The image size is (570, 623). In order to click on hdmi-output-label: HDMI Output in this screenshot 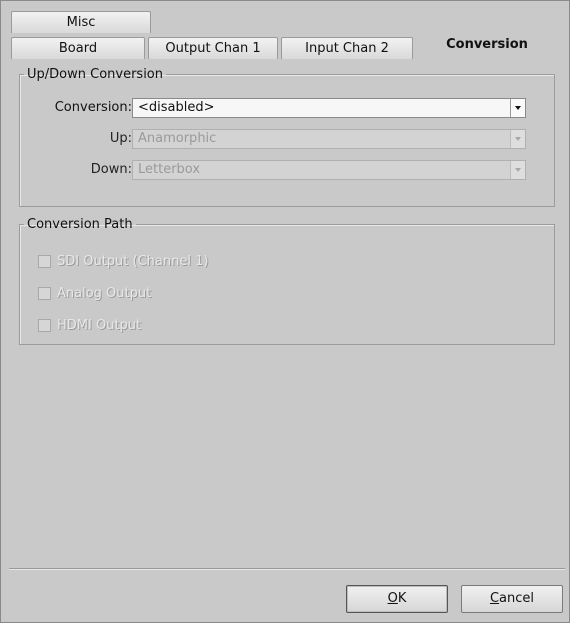, I will do `click(99, 325)`.